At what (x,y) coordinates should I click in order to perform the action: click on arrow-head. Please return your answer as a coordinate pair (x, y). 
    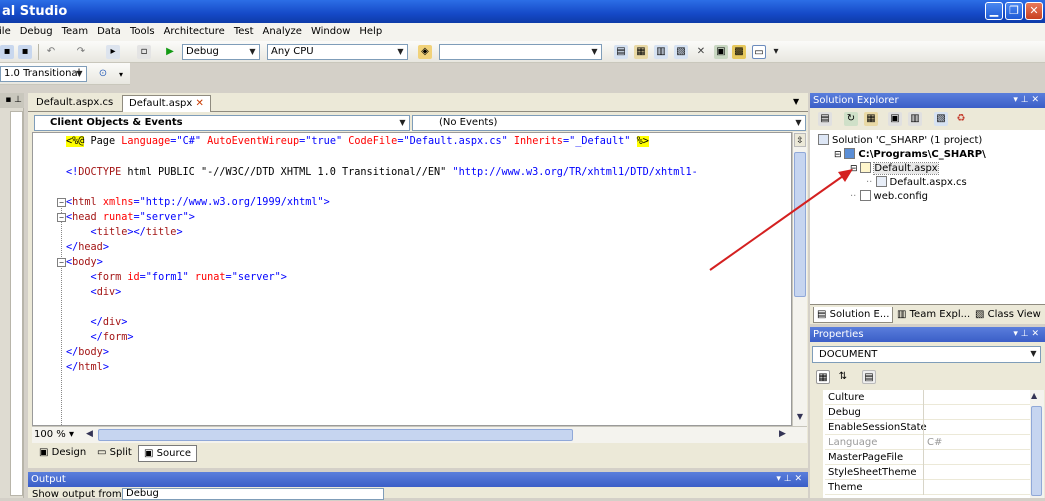
    Looking at the image, I should click on (845, 175).